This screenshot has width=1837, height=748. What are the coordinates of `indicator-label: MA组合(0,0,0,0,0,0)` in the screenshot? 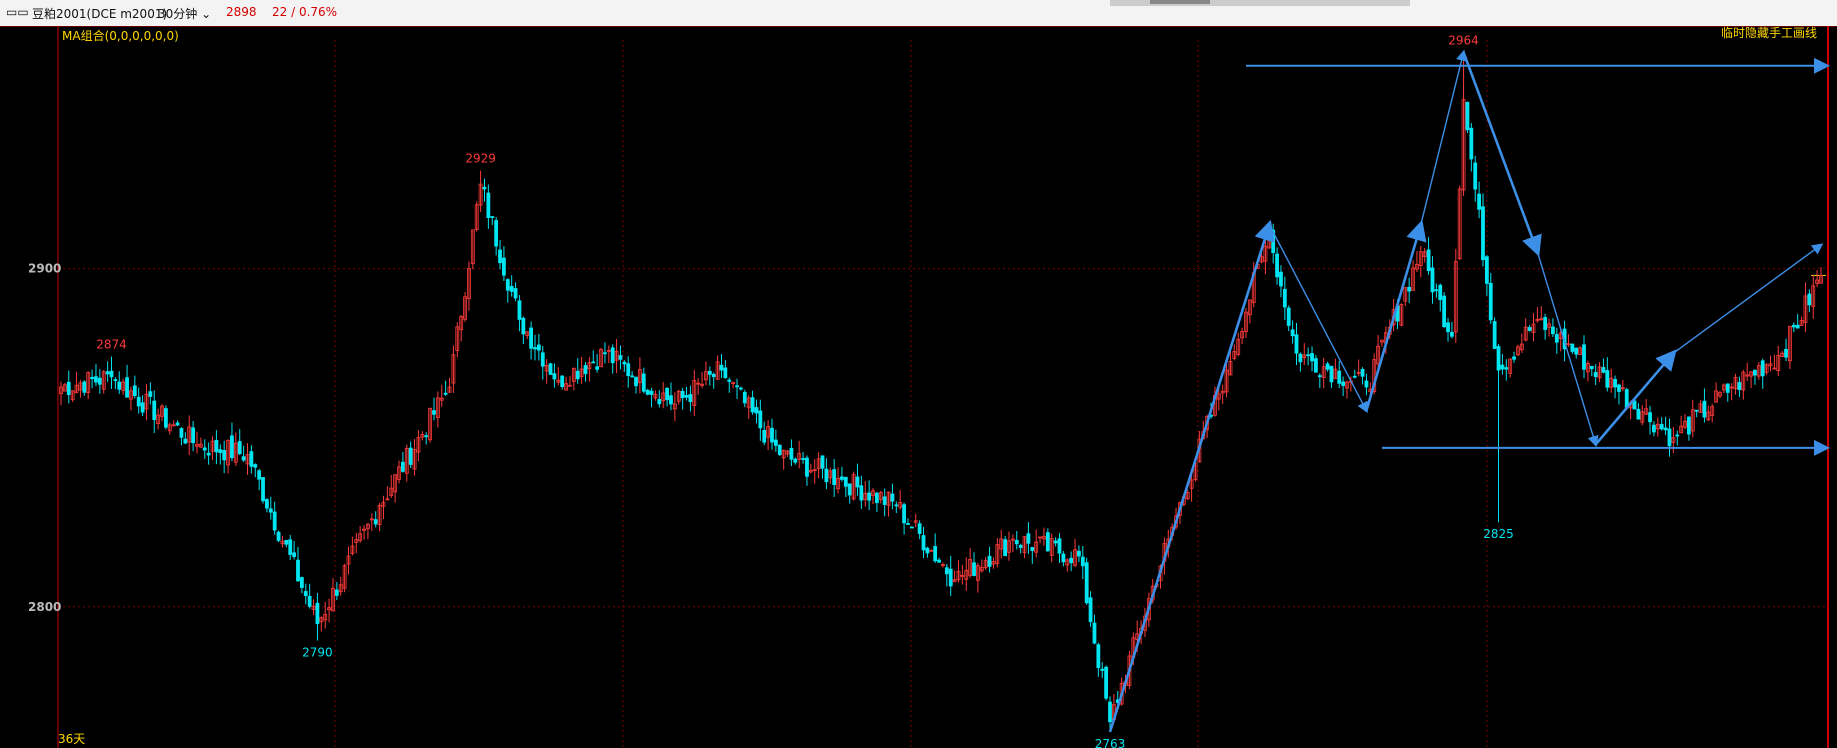 It's located at (120, 35).